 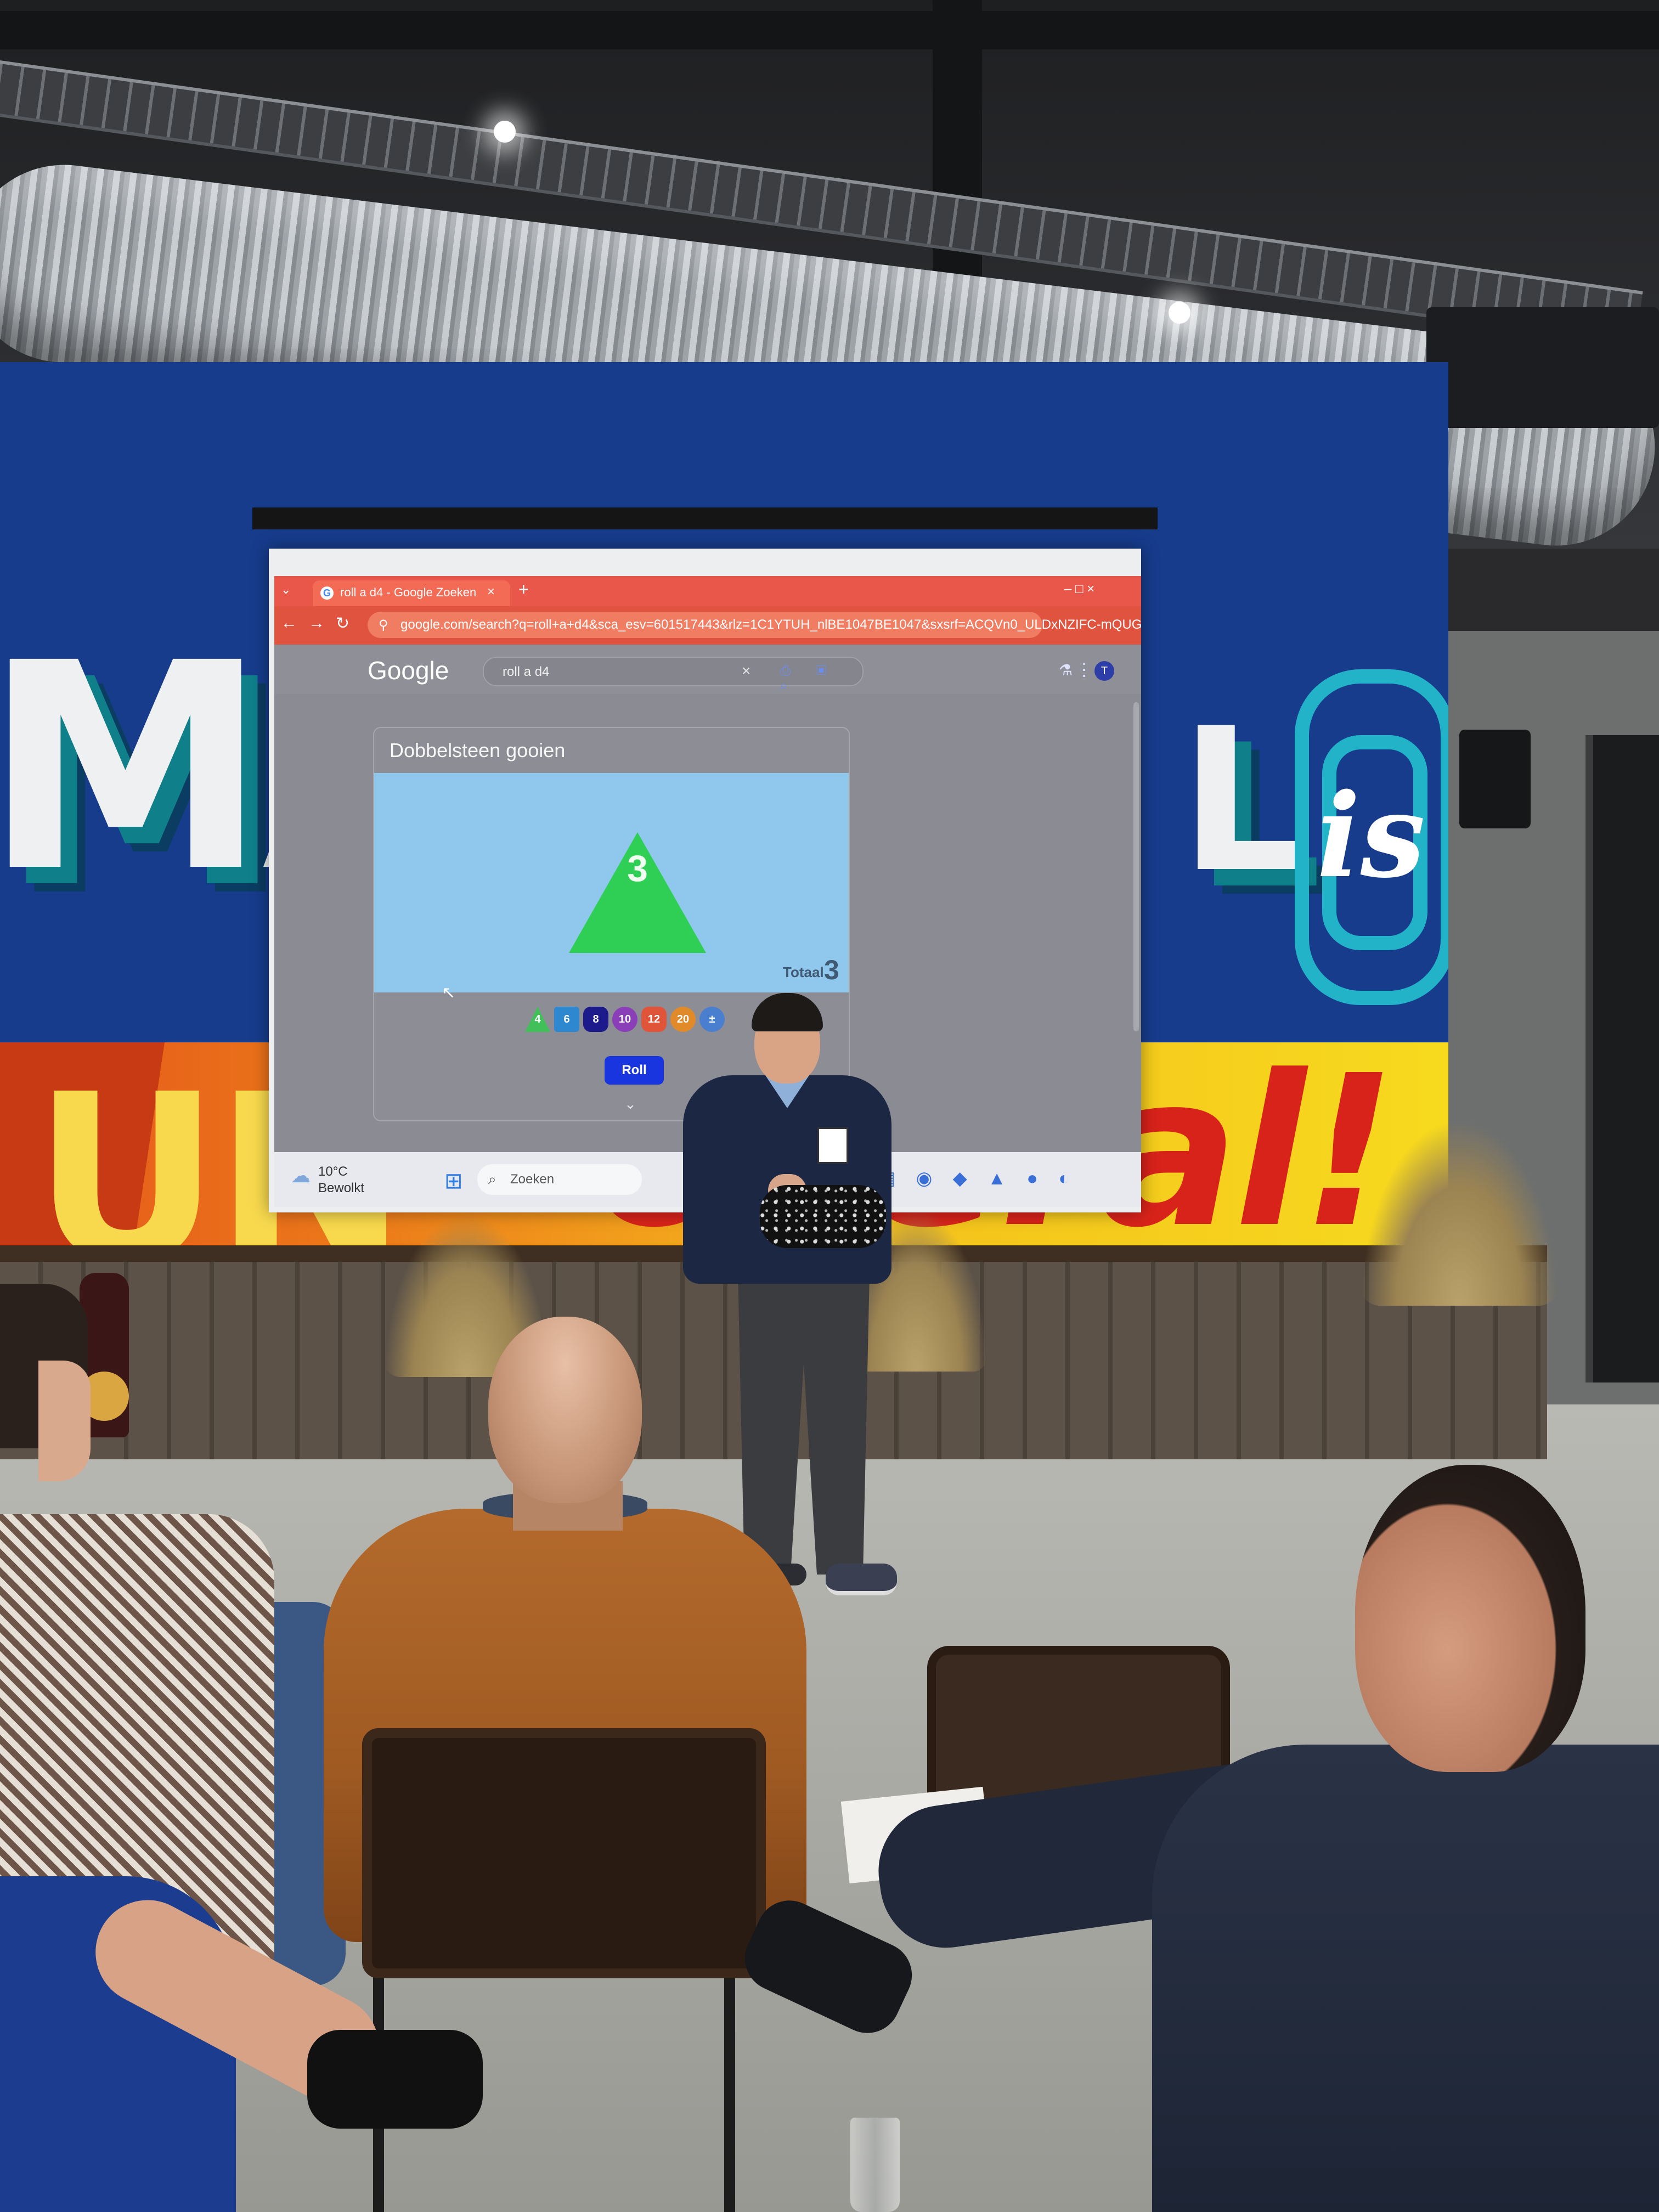 I want to click on die-type-picker: 4 6 8 10 12 20 ±, so click(x=625, y=1021).